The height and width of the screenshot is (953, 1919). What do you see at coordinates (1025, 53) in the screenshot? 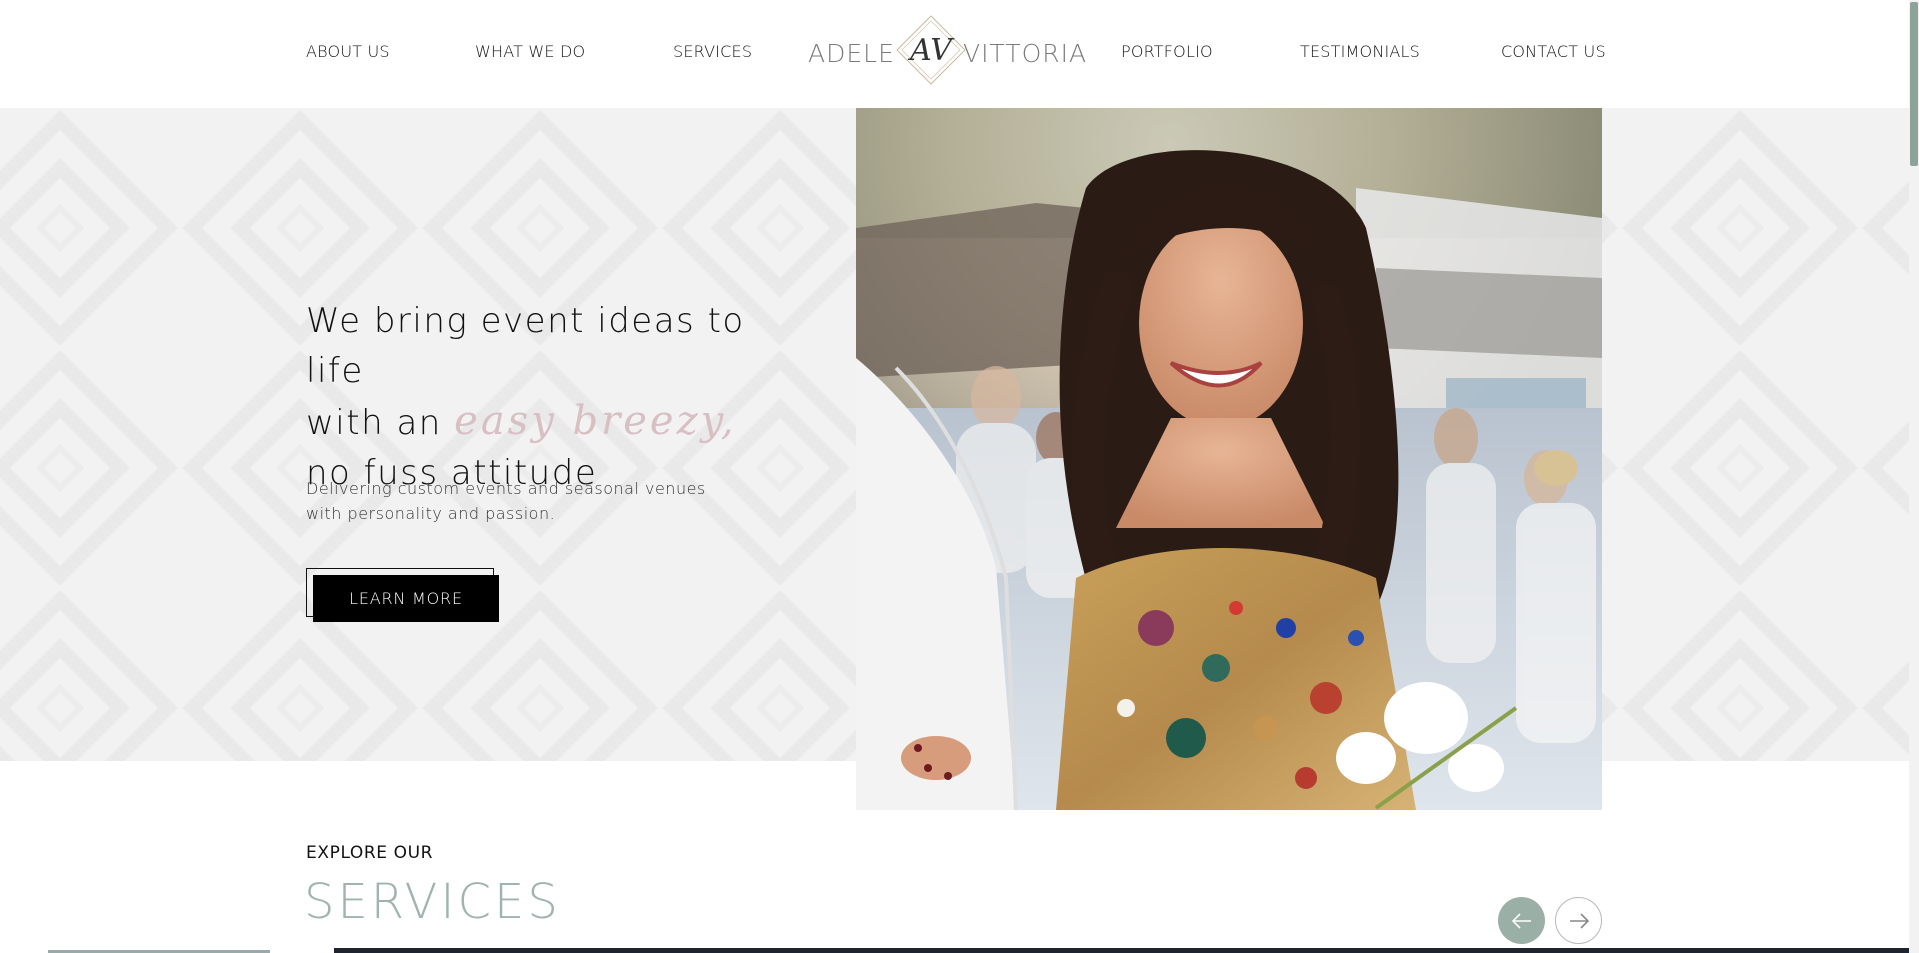
I see `logo-word-vittoria: VITTORIA` at bounding box center [1025, 53].